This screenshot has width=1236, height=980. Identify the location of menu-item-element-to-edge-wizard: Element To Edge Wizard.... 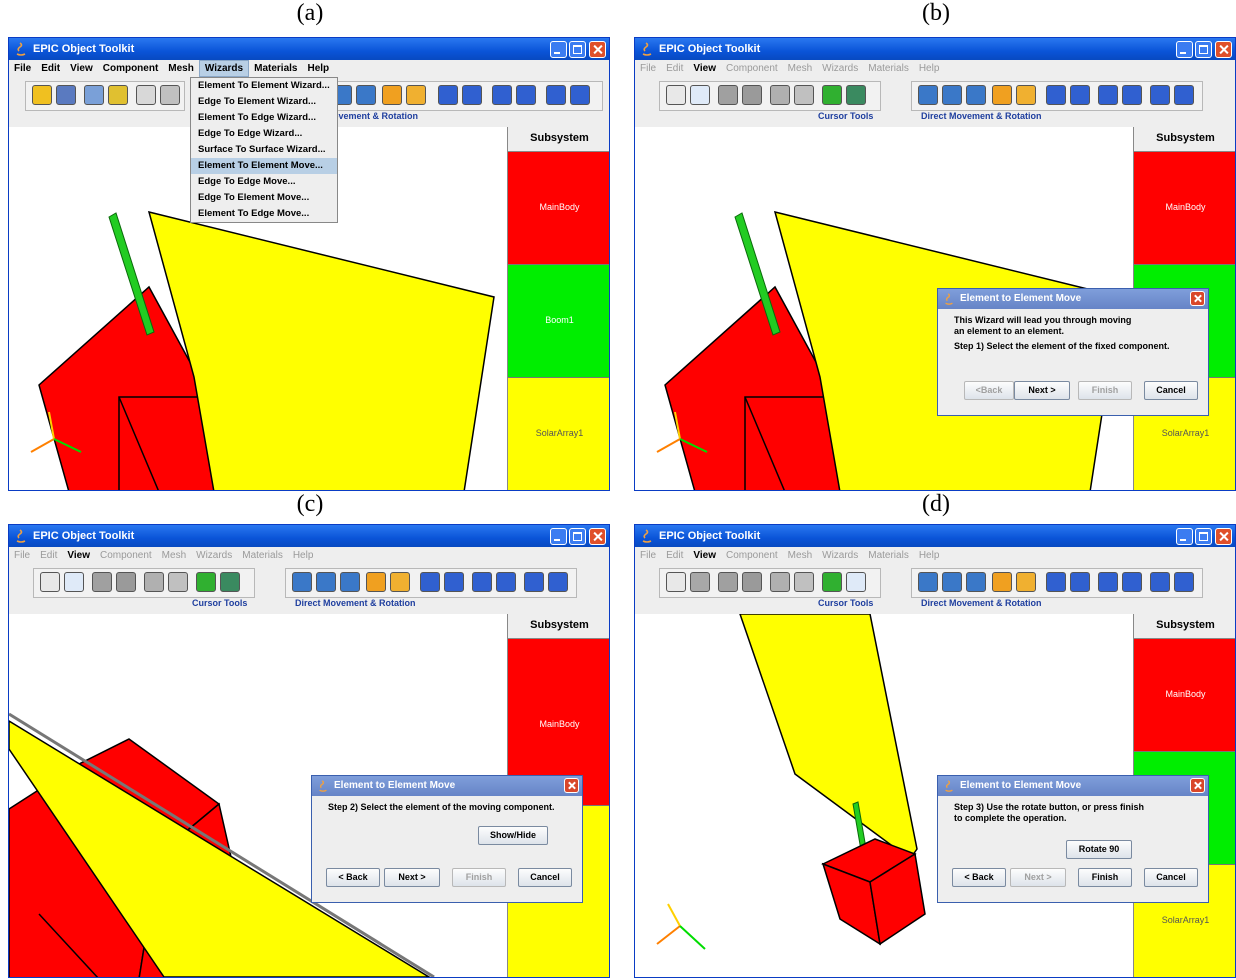
(264, 118).